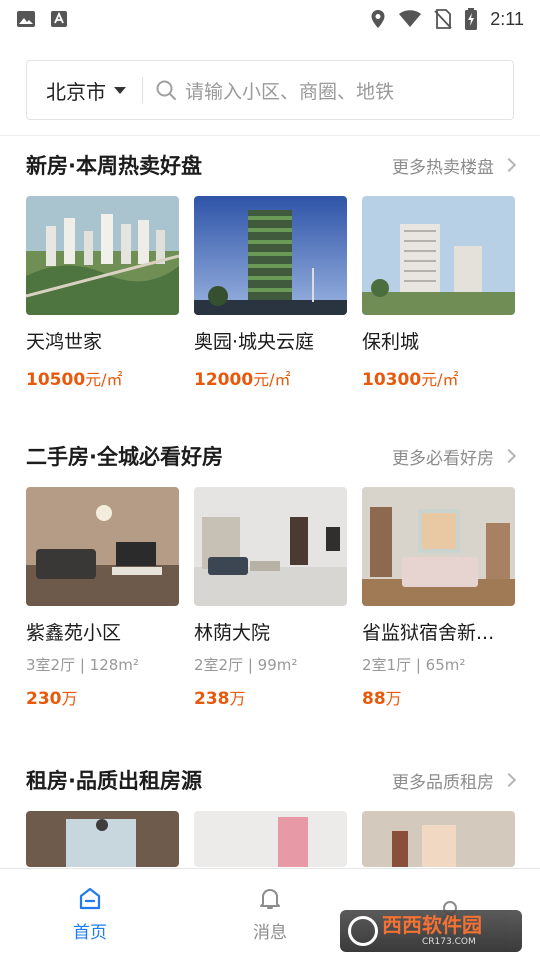  I want to click on search-divider, so click(142, 90).